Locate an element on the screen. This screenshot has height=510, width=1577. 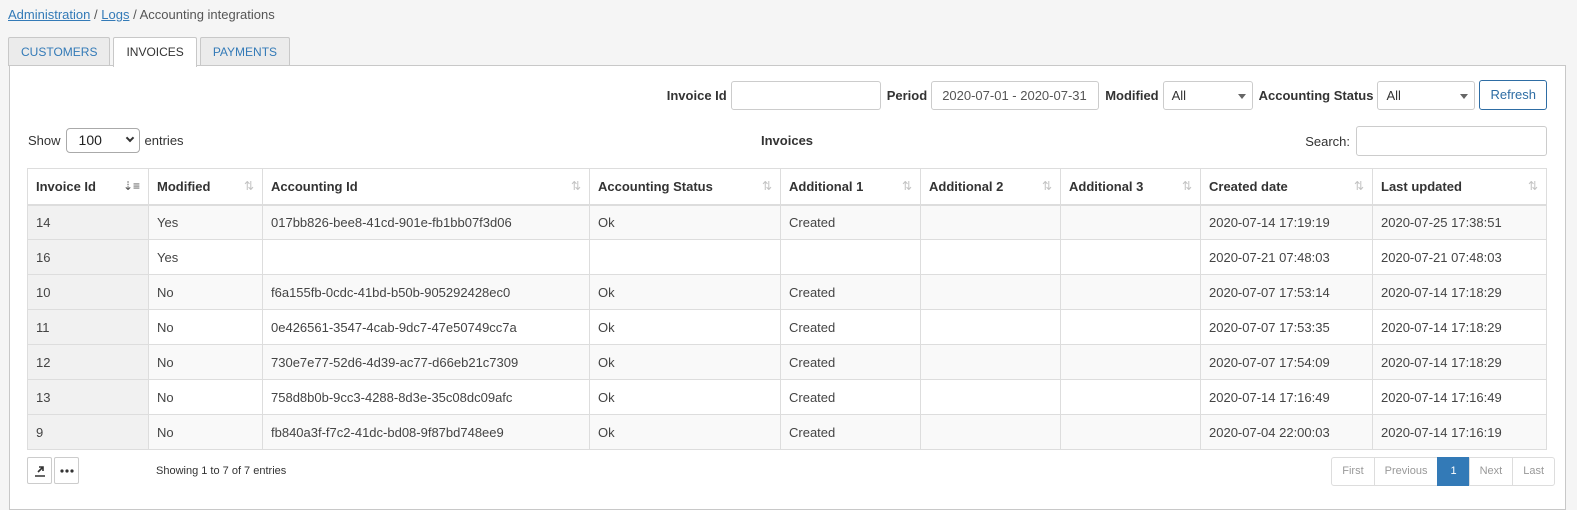
invoice-id-input is located at coordinates (805, 95).